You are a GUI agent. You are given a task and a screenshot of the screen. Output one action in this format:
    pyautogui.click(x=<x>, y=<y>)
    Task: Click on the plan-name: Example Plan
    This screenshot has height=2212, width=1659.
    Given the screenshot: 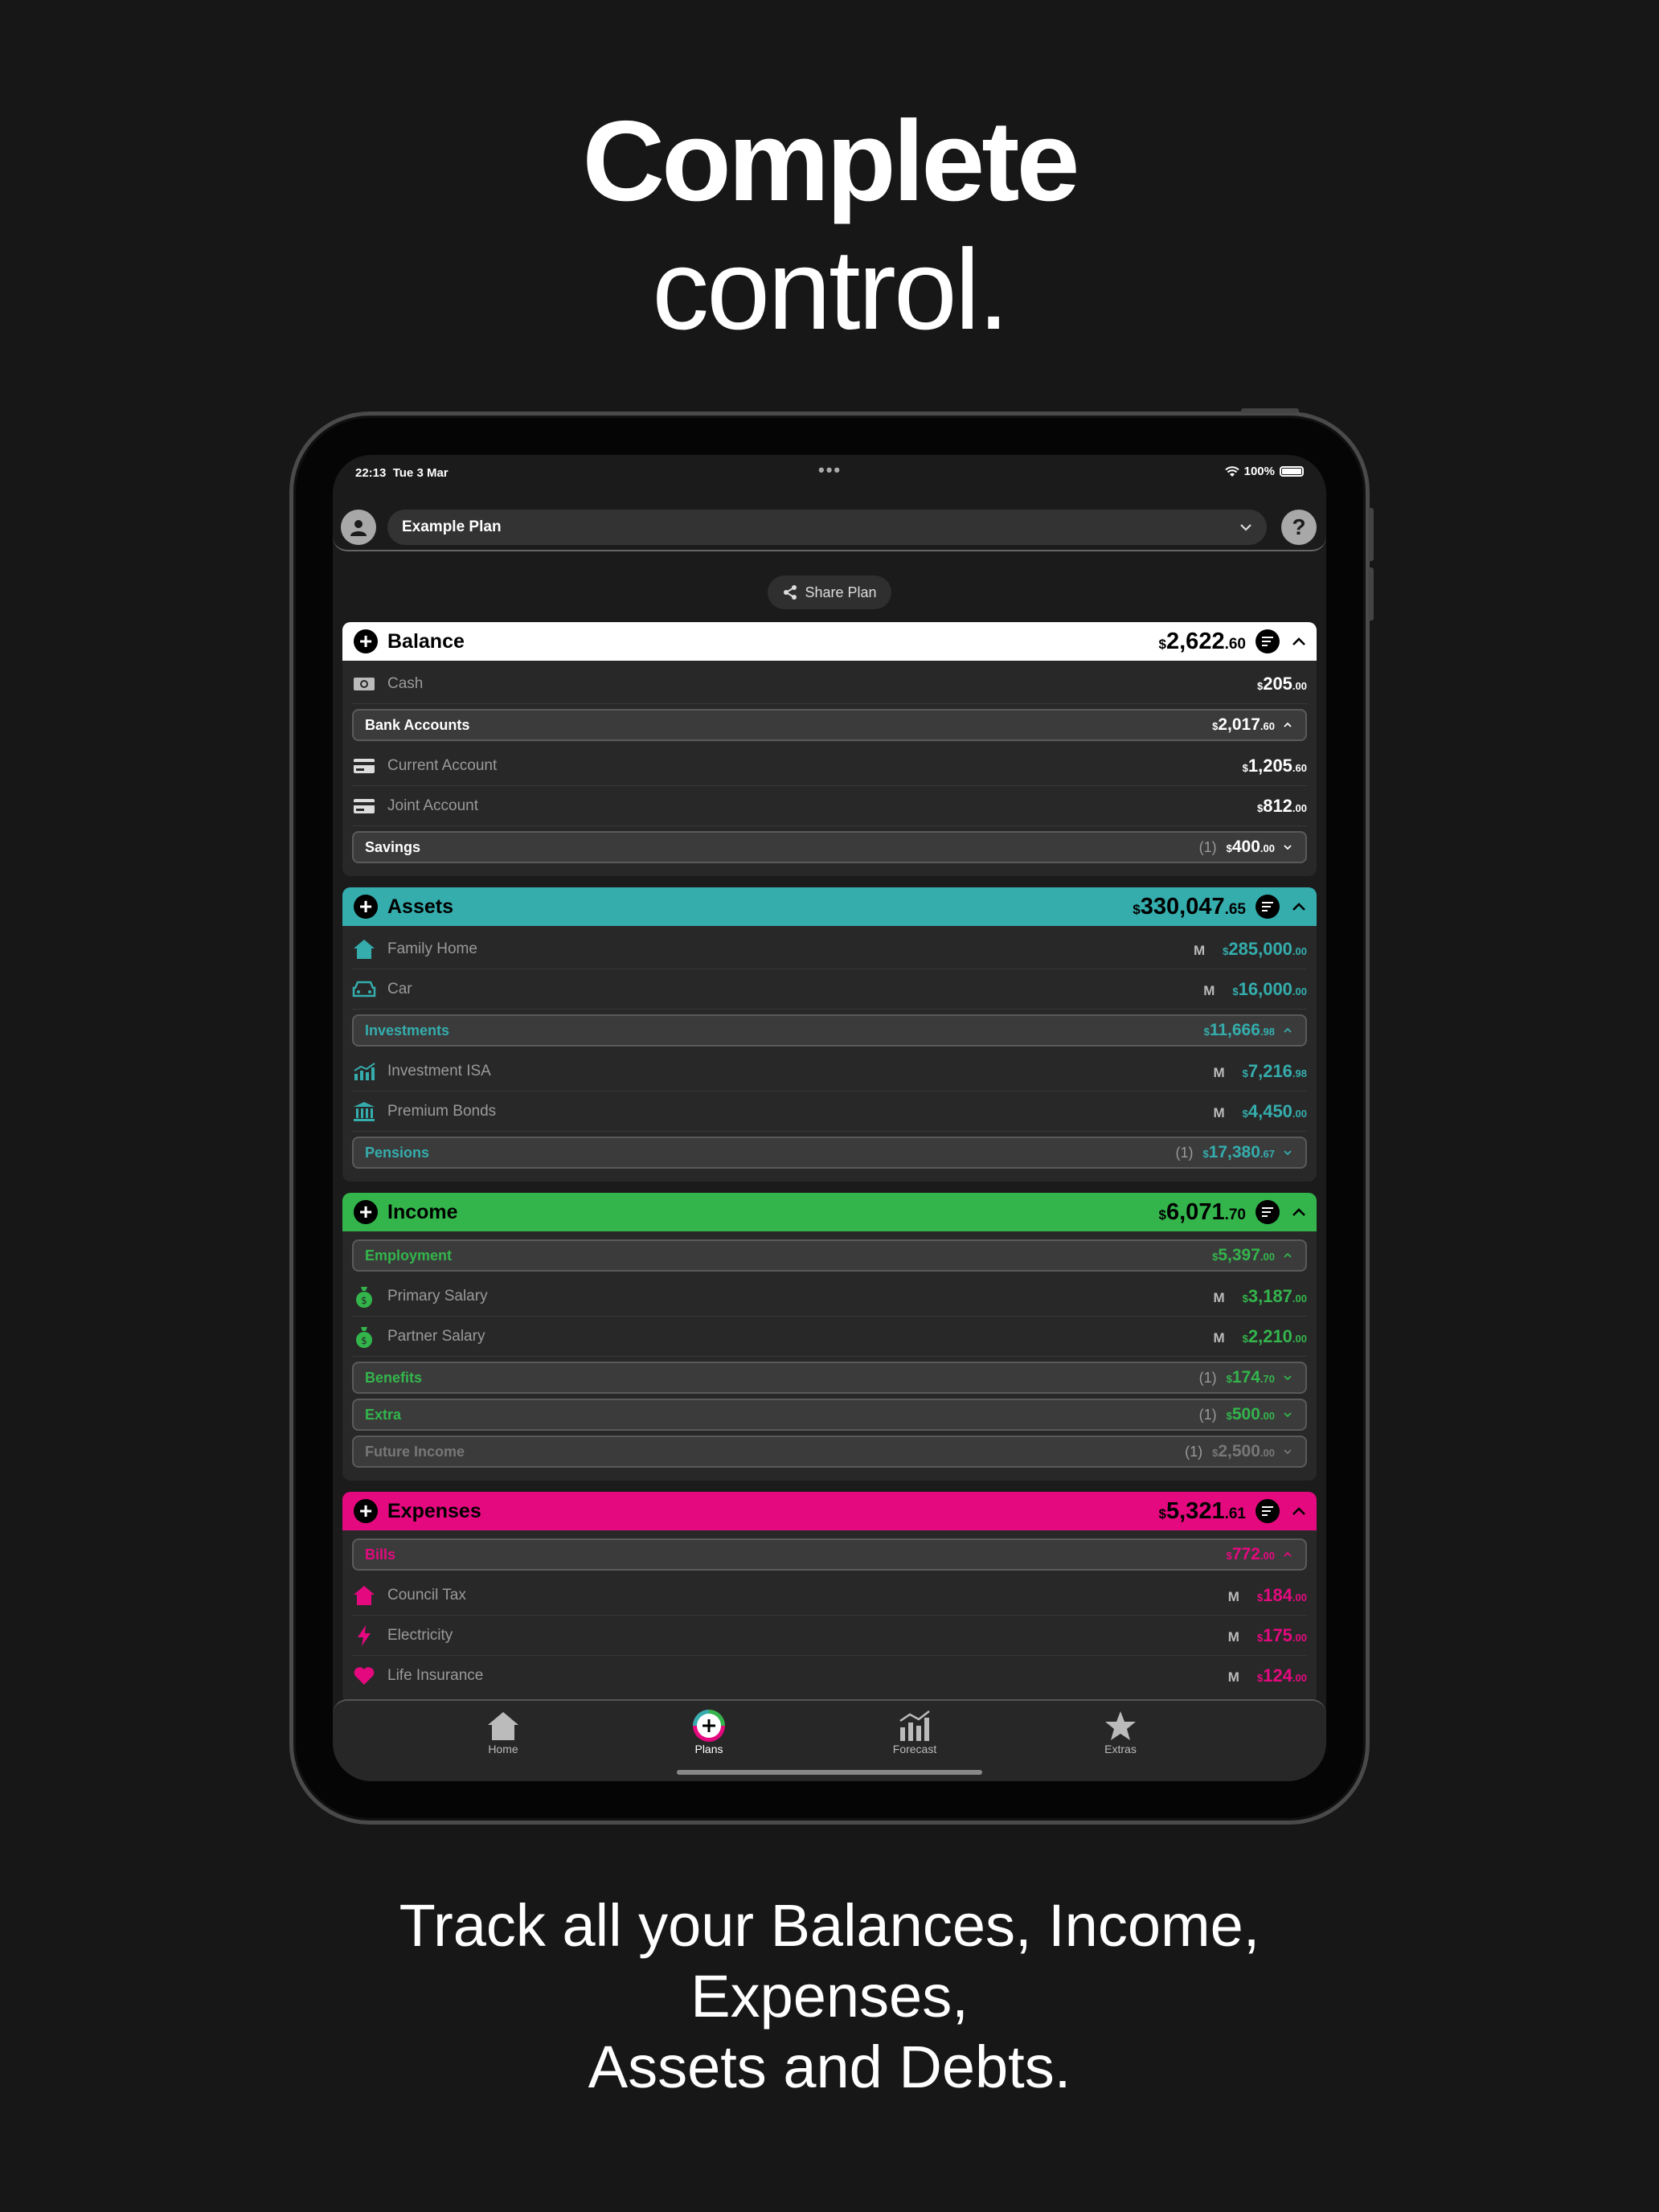 What is the action you would take?
    pyautogui.click(x=452, y=526)
    